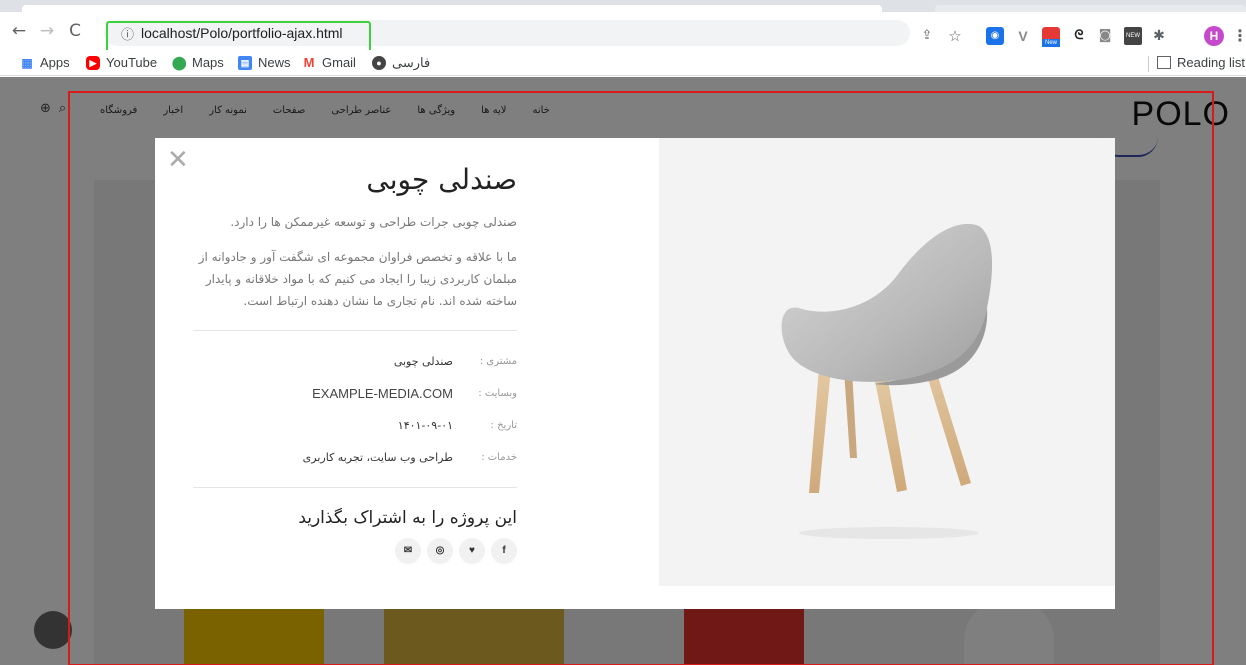 The height and width of the screenshot is (665, 1246). Describe the element at coordinates (339, 62) in the screenshot. I see `bookmark-label: Gmail` at that location.